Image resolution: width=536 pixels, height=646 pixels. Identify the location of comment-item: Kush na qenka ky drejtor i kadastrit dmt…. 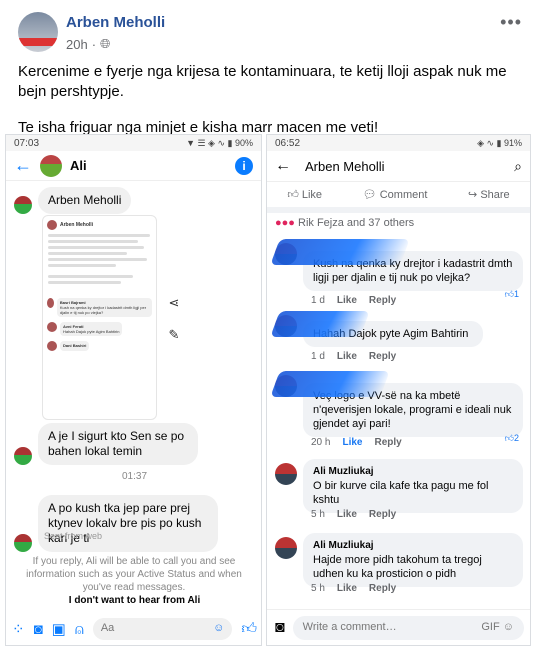
(398, 274).